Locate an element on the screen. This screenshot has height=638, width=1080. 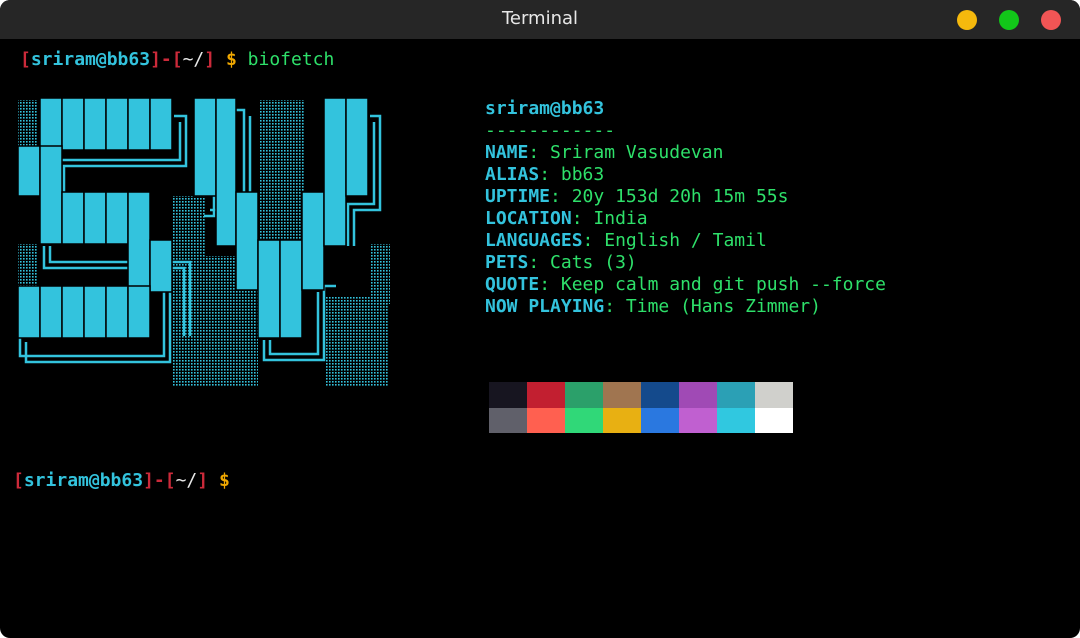
maximize-button is located at coordinates (1009, 20).